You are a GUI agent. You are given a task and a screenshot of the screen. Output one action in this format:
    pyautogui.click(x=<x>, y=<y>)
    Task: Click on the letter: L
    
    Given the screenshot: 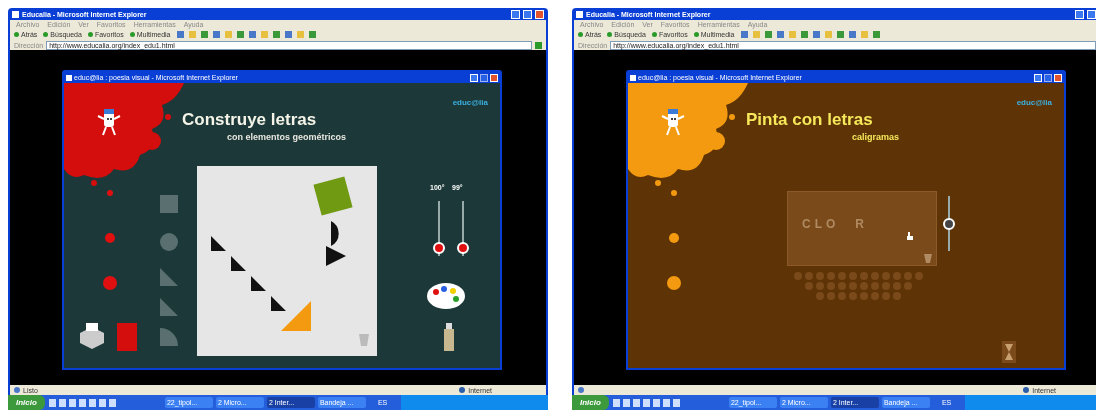 What is the action you would take?
    pyautogui.click(x=818, y=224)
    